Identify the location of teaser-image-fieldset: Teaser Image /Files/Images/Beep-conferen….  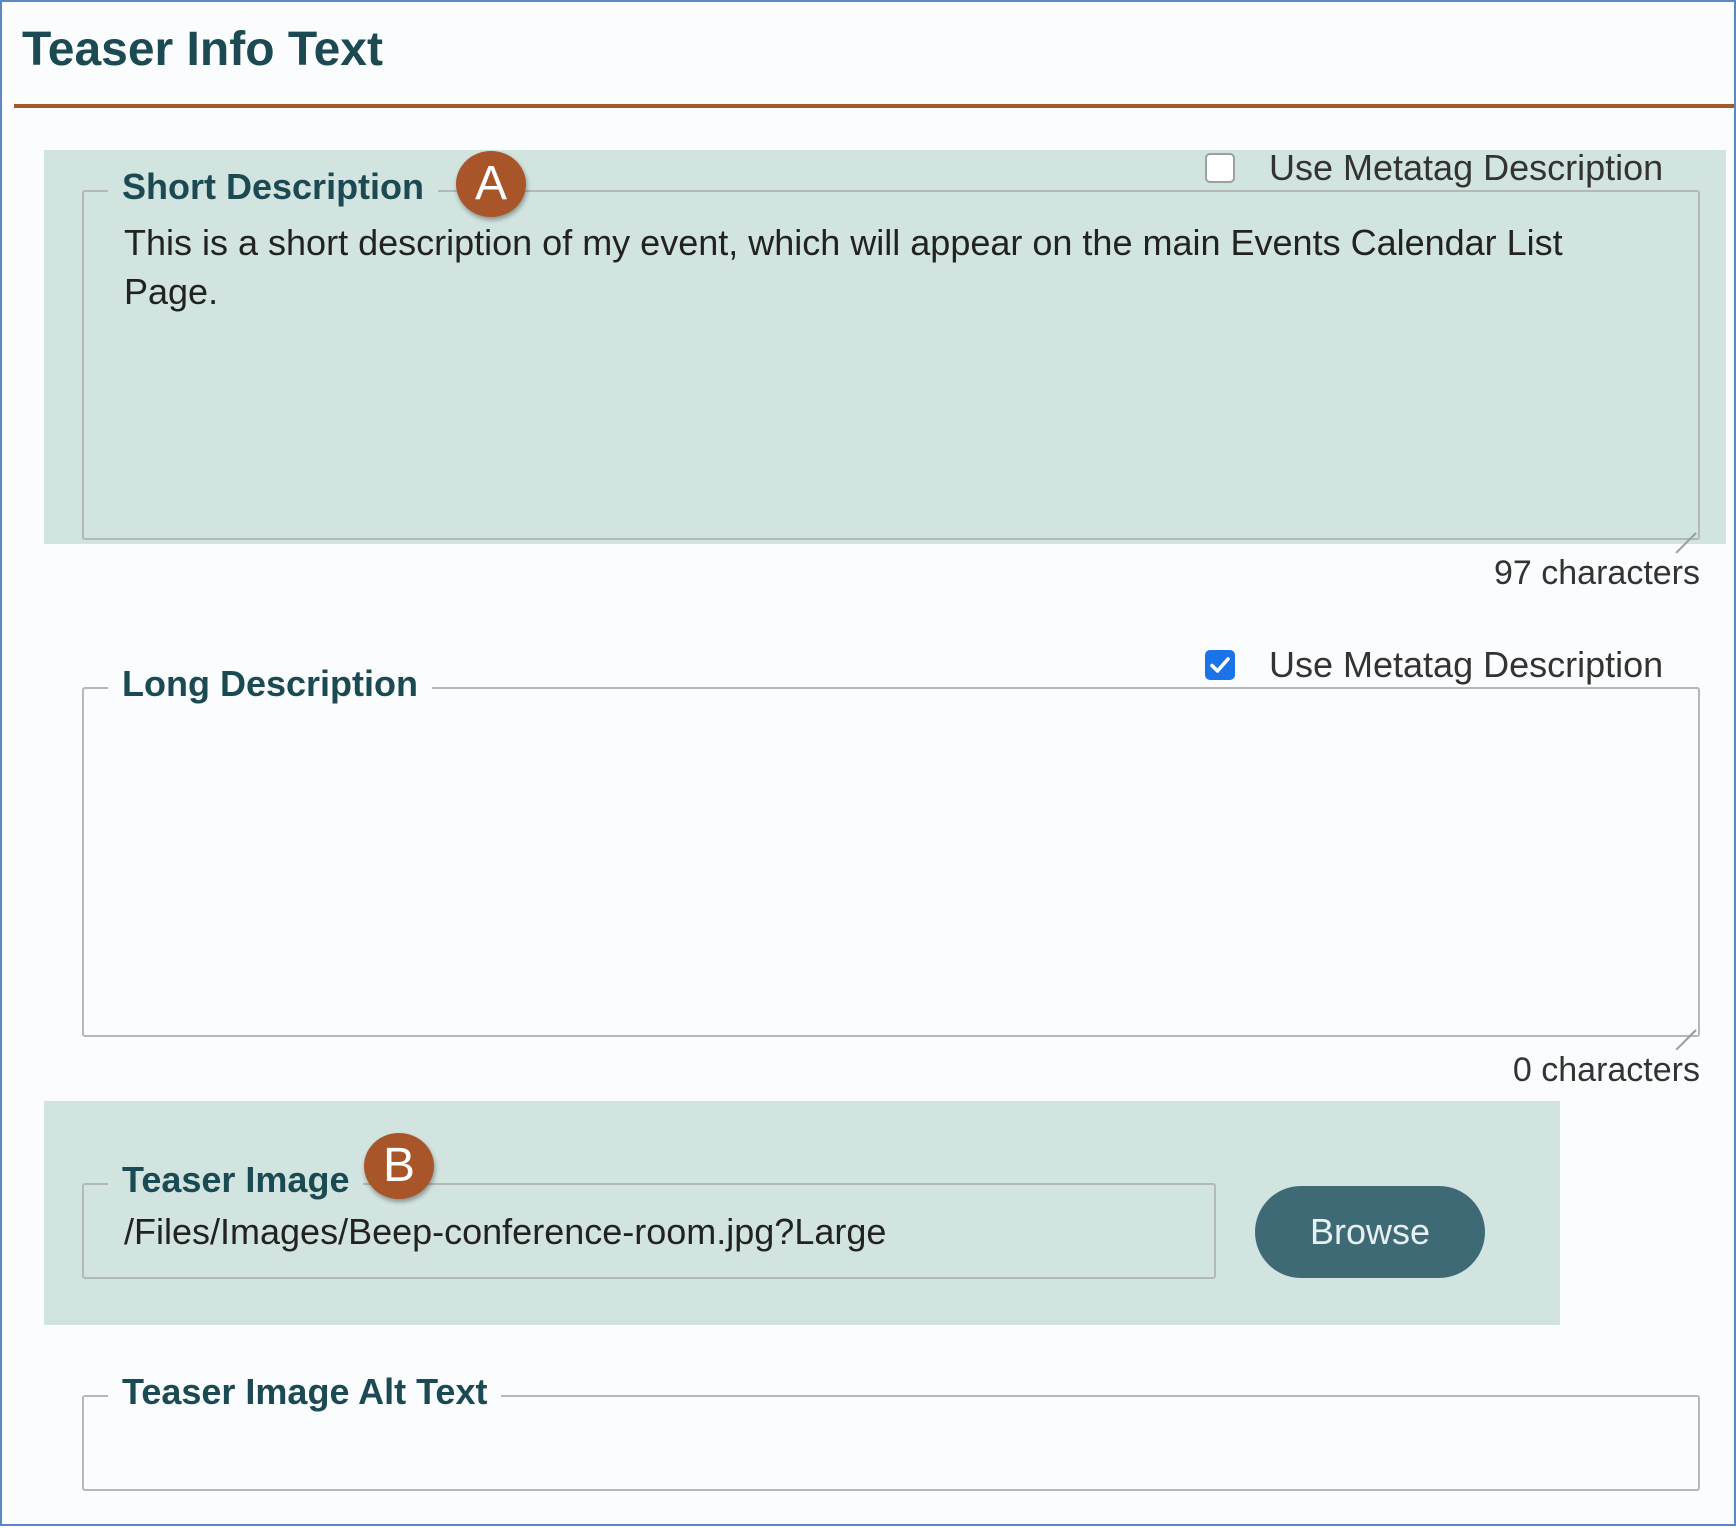
(649, 1219).